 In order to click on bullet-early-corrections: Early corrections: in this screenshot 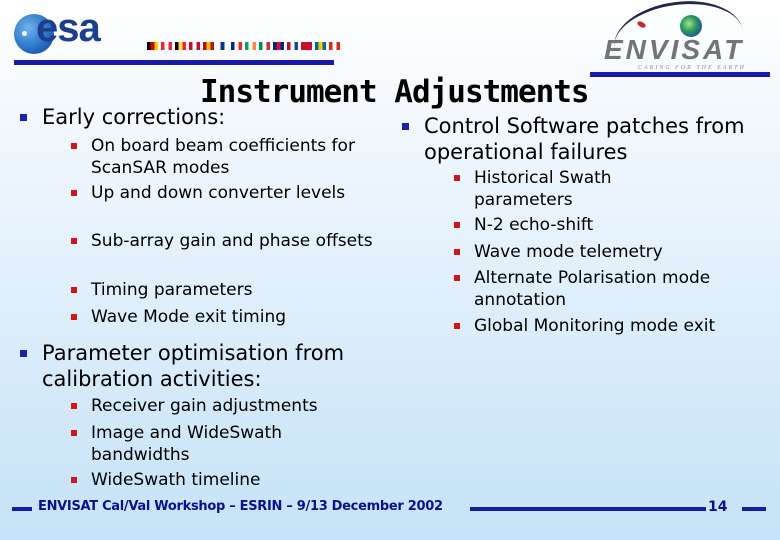, I will do `click(114, 117)`.